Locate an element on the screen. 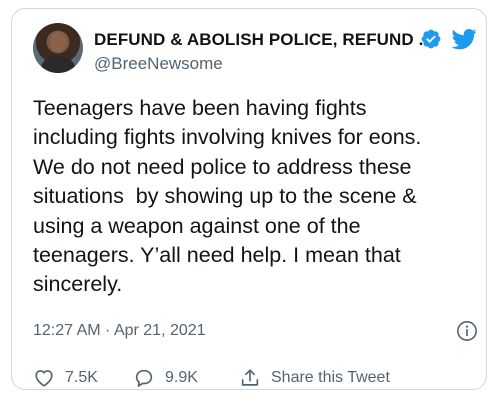  like-button: 7.5K is located at coordinates (65, 378).